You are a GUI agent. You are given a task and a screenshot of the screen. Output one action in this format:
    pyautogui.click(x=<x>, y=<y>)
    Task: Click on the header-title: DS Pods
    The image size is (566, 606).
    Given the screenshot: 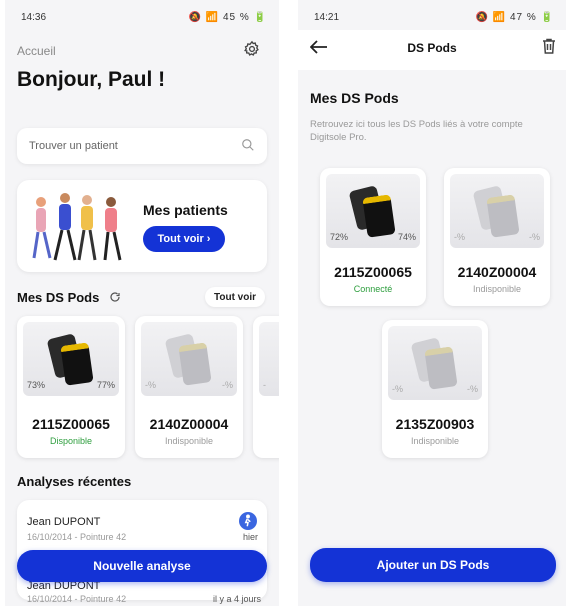 What is the action you would take?
    pyautogui.click(x=432, y=48)
    